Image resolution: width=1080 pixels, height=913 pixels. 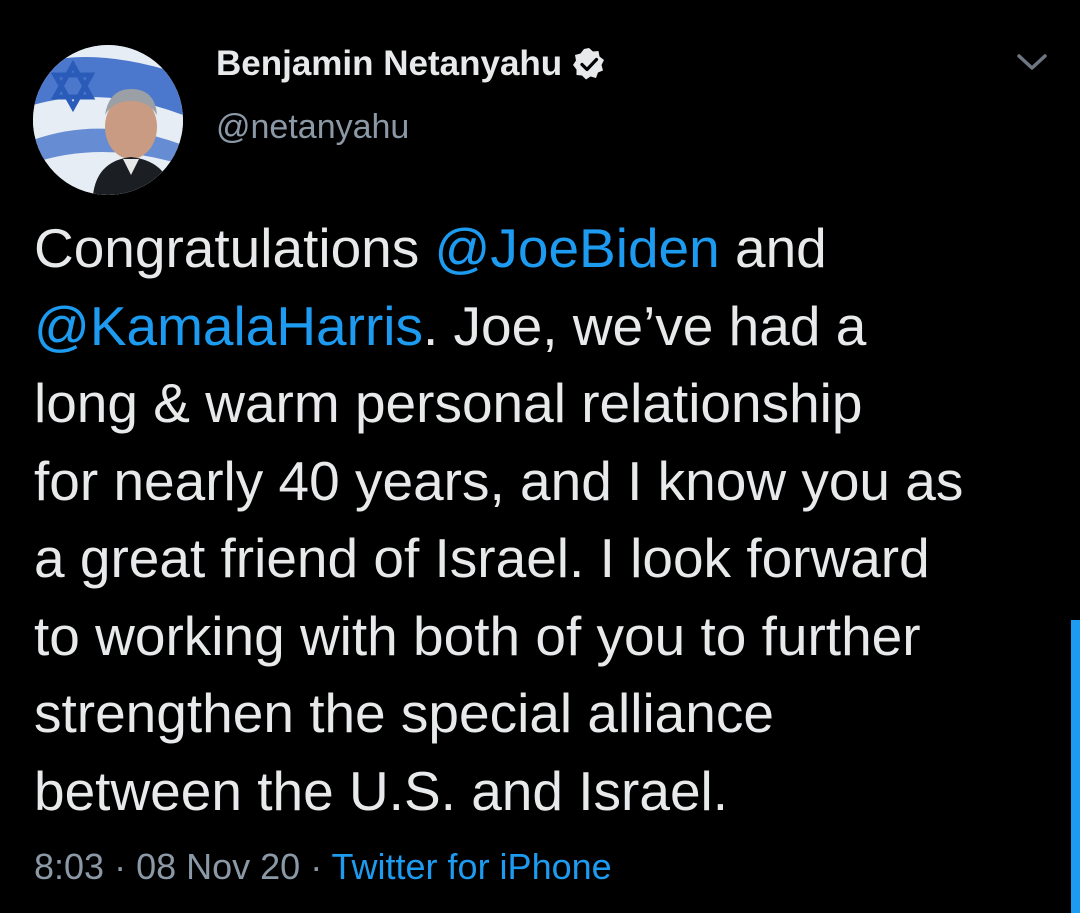 I want to click on chevron-down-icon, so click(x=1032, y=62).